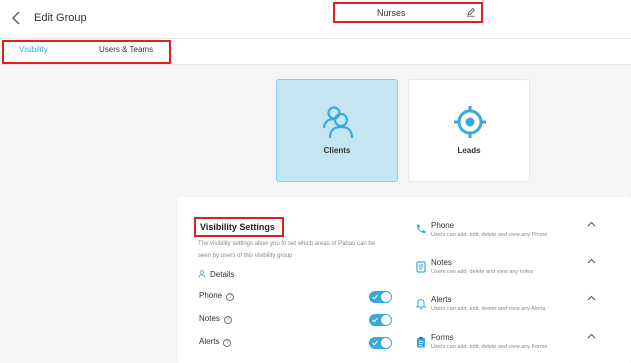 The image size is (631, 363). Describe the element at coordinates (60, 18) in the screenshot. I see `page-title: Edit Group` at that location.